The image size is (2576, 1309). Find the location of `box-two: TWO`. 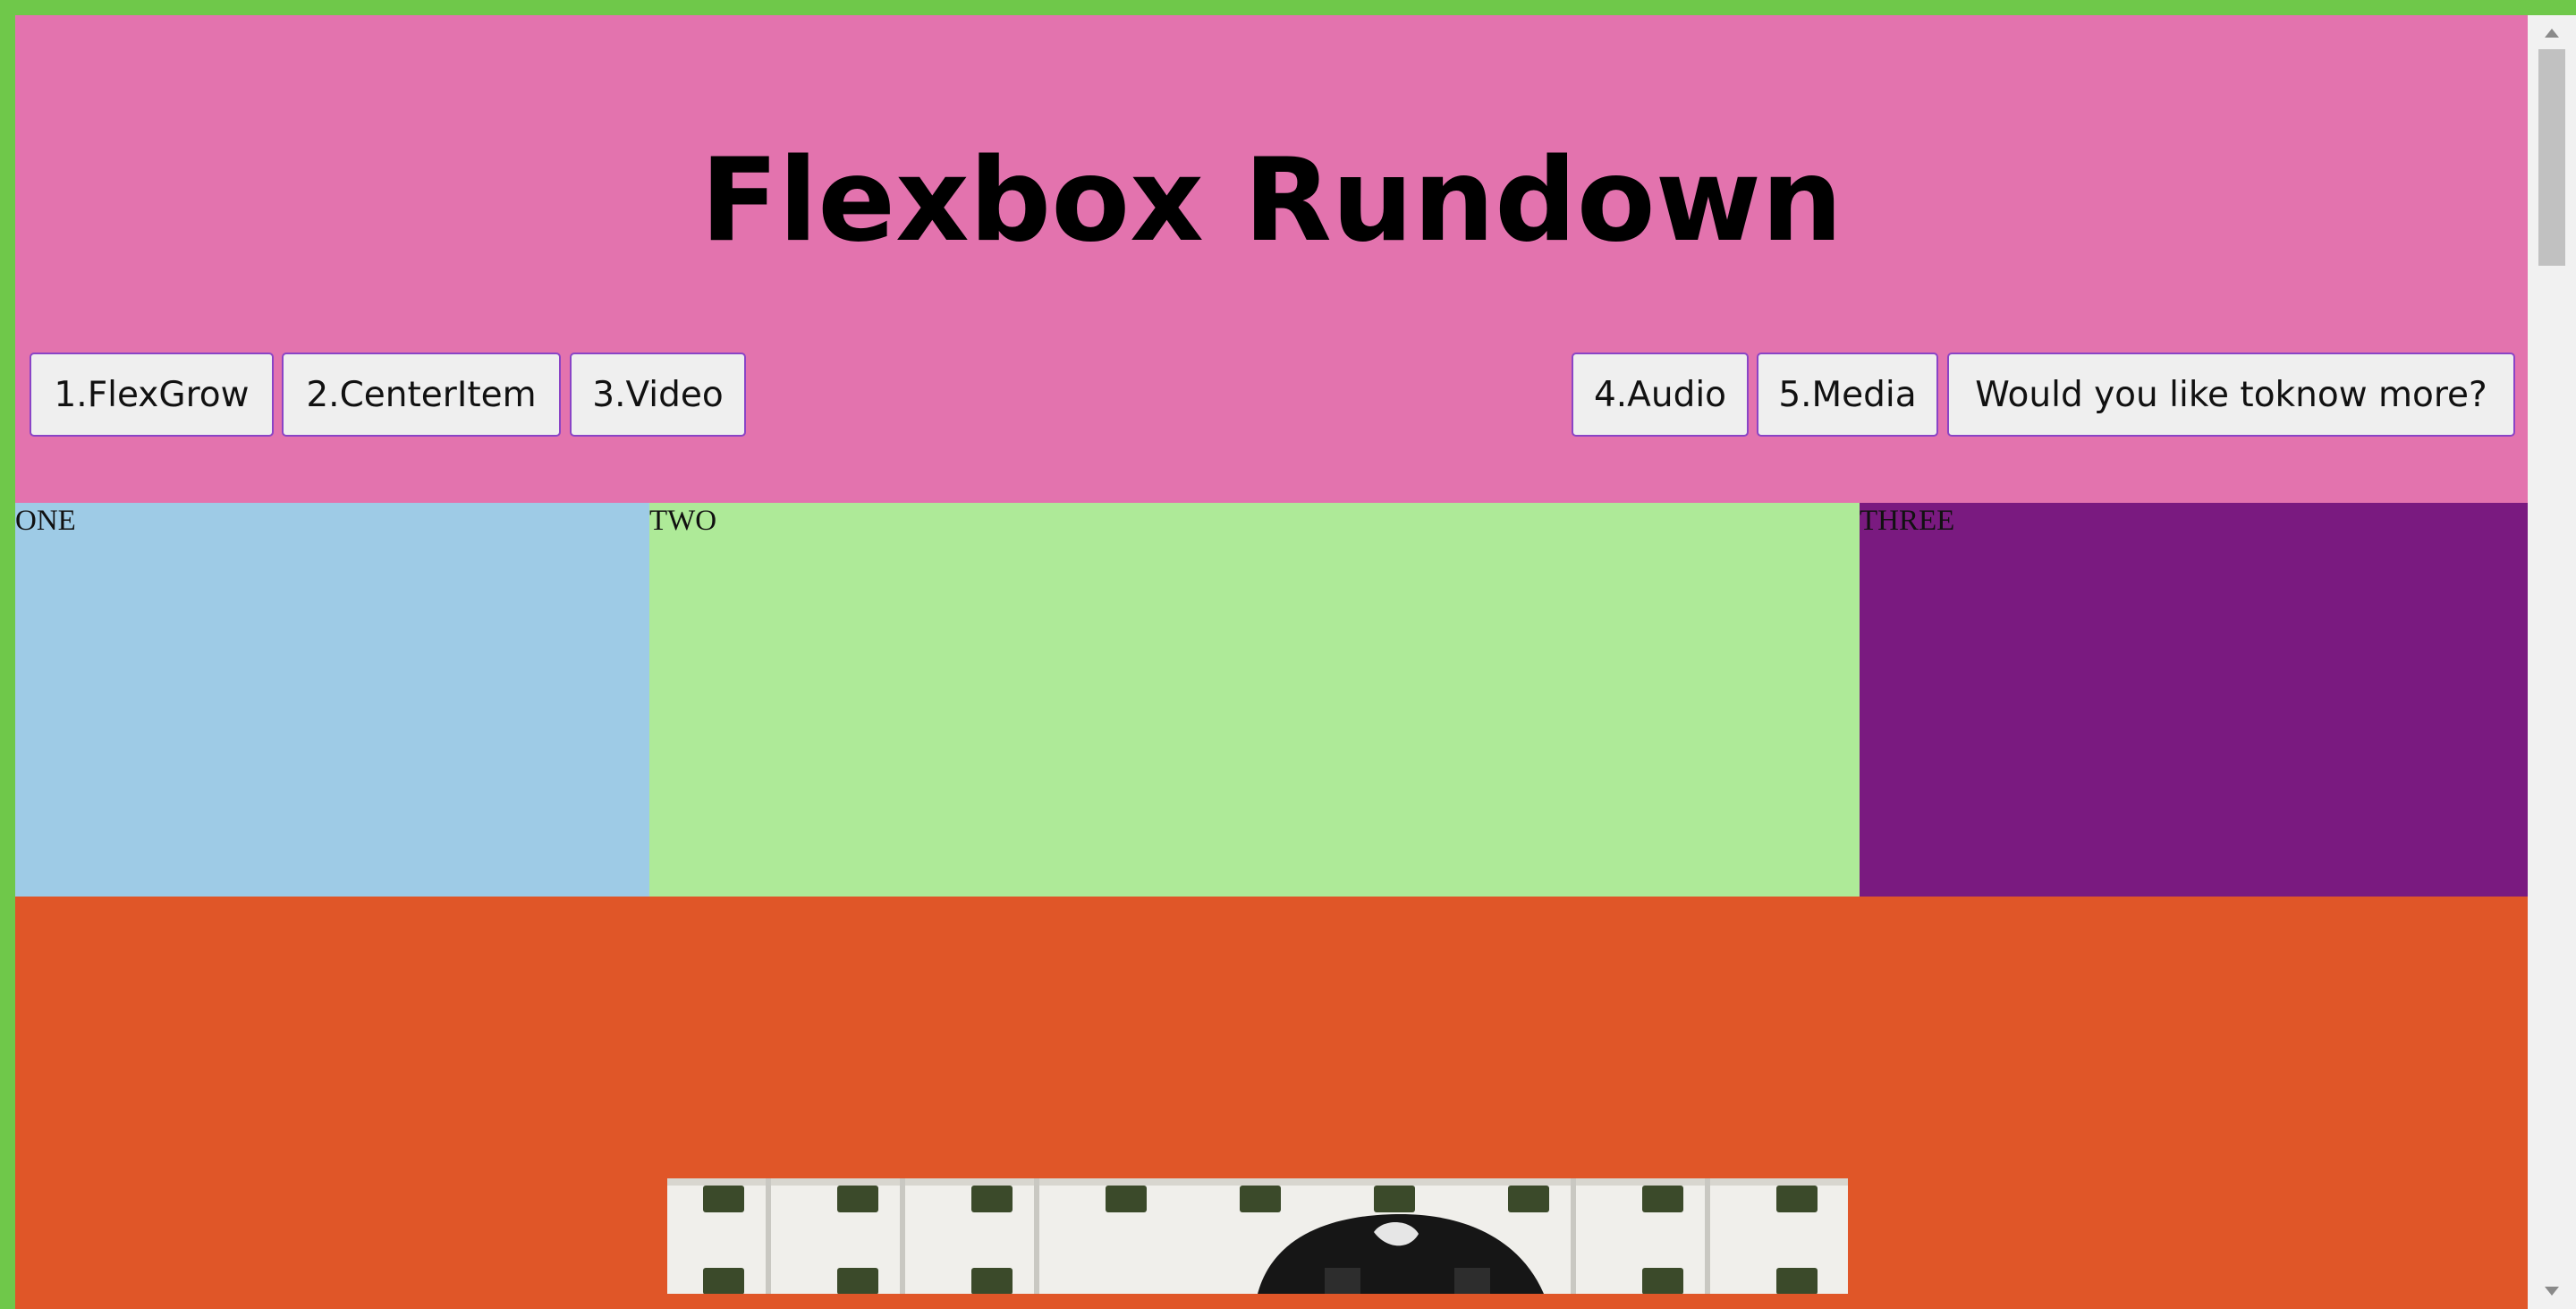

box-two: TWO is located at coordinates (1254, 700).